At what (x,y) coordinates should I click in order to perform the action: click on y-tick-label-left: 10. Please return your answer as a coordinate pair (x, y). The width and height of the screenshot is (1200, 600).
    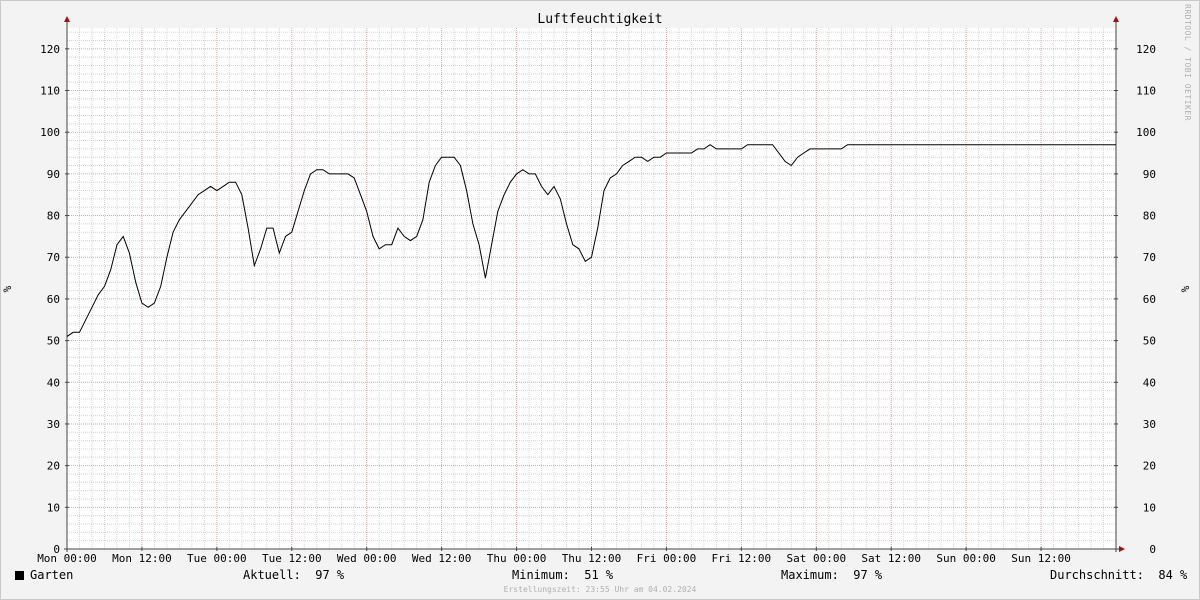
    Looking at the image, I should click on (53, 507).